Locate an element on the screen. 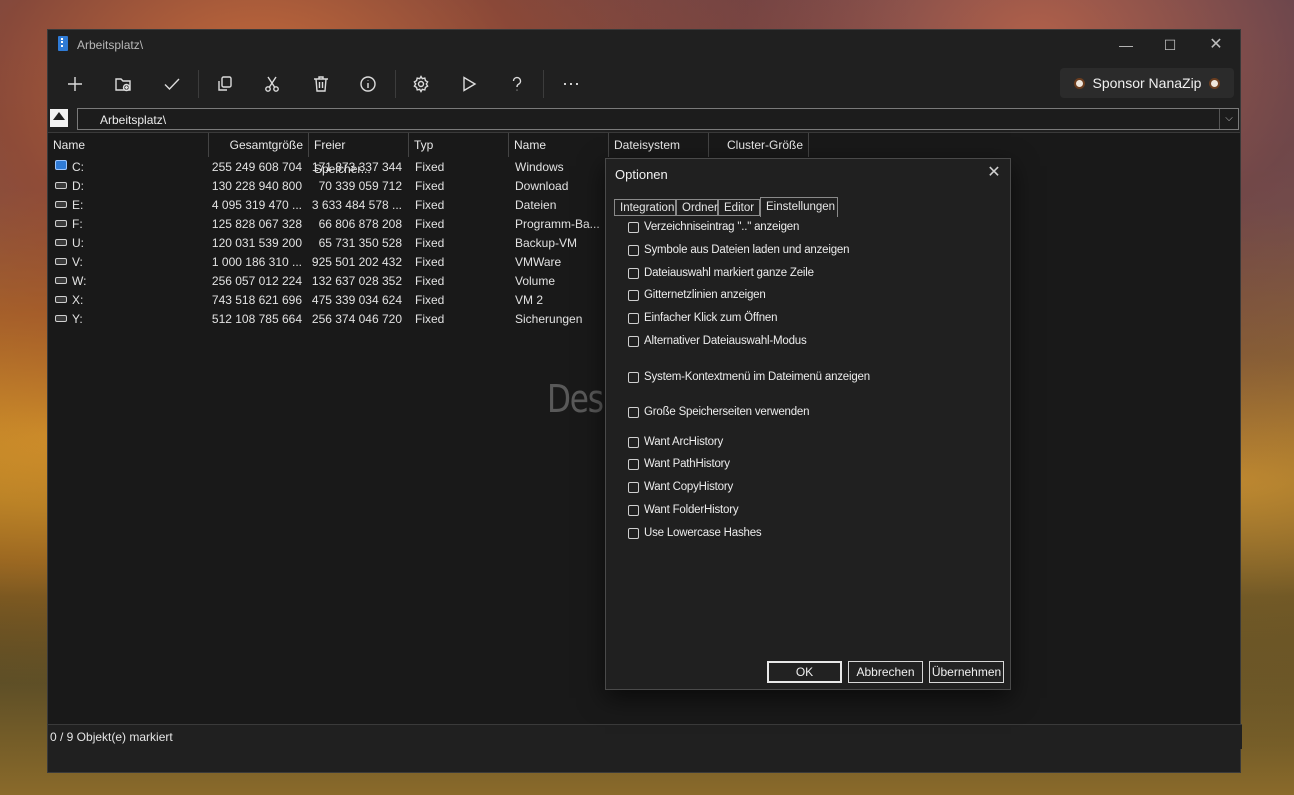  cancel-button: Abbrechen is located at coordinates (885, 672).